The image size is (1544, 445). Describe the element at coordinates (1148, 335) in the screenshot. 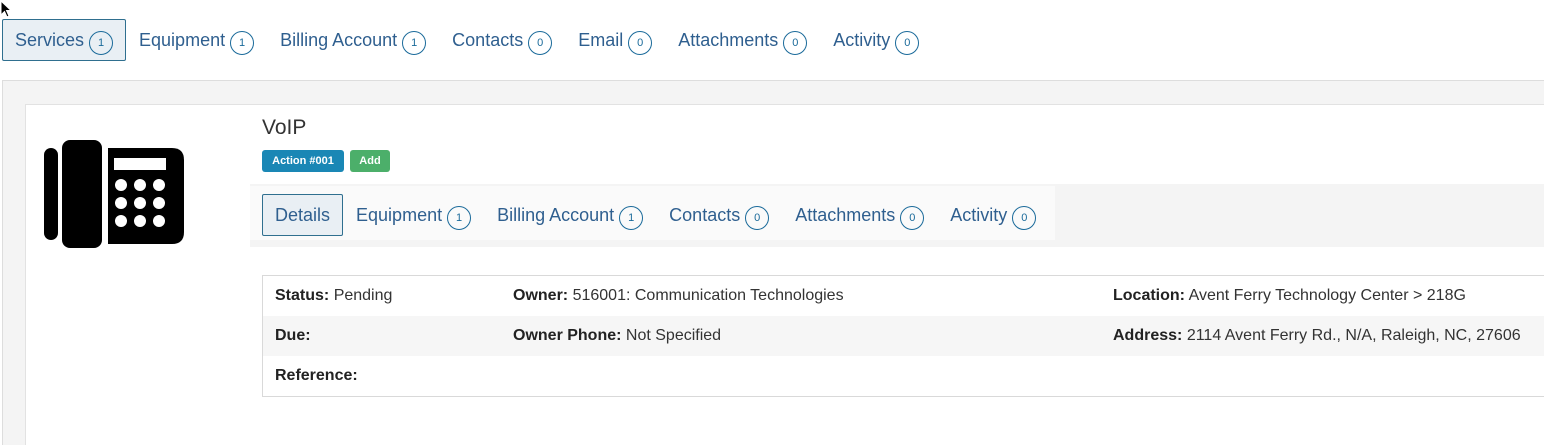

I see `field-label: Address:` at that location.